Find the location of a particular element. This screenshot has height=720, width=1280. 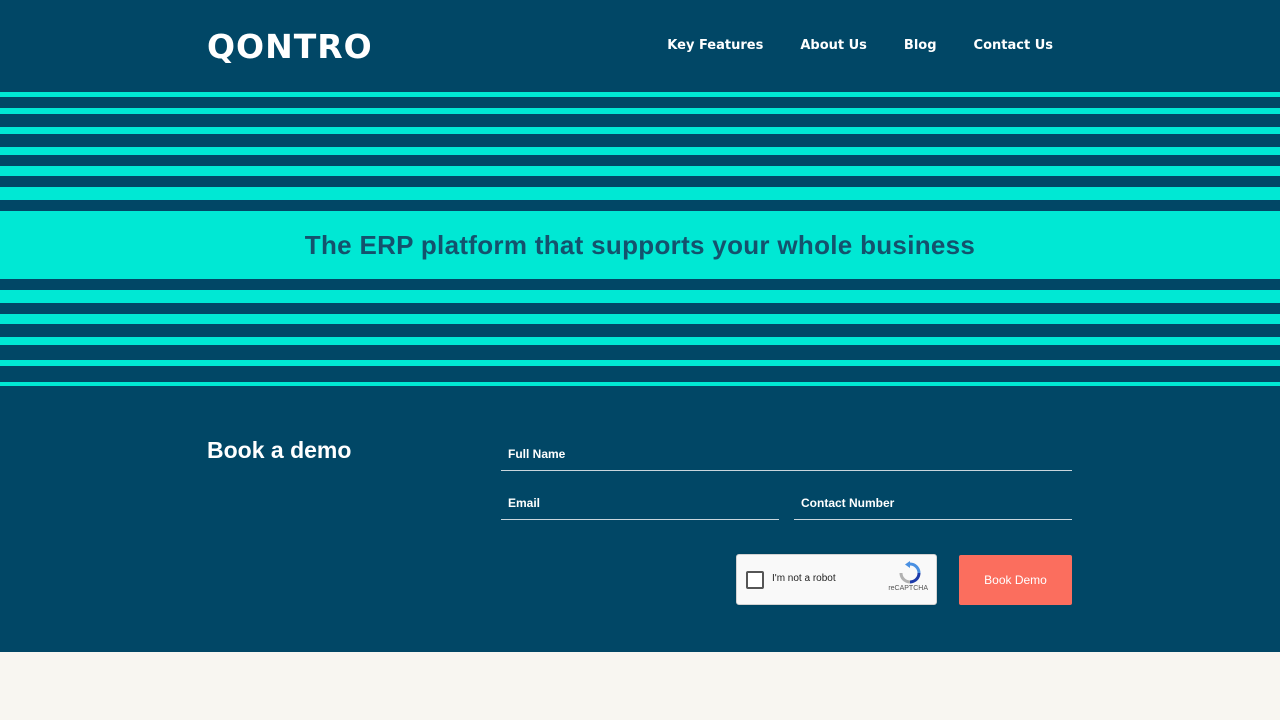

full-name-field is located at coordinates (786, 454).